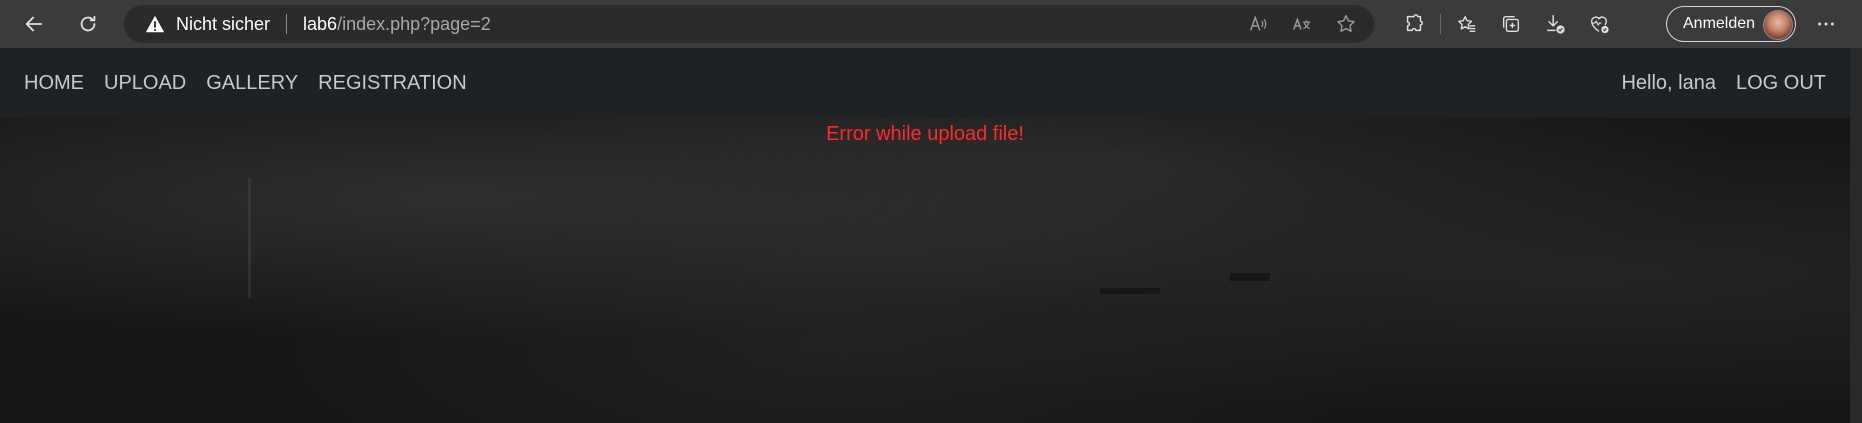  What do you see at coordinates (1467, 24) in the screenshot?
I see `favorites-icon` at bounding box center [1467, 24].